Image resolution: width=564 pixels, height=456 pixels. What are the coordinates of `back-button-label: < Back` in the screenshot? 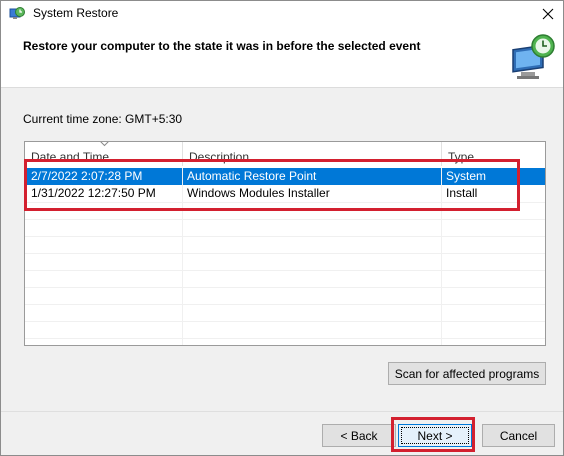 It's located at (359, 435).